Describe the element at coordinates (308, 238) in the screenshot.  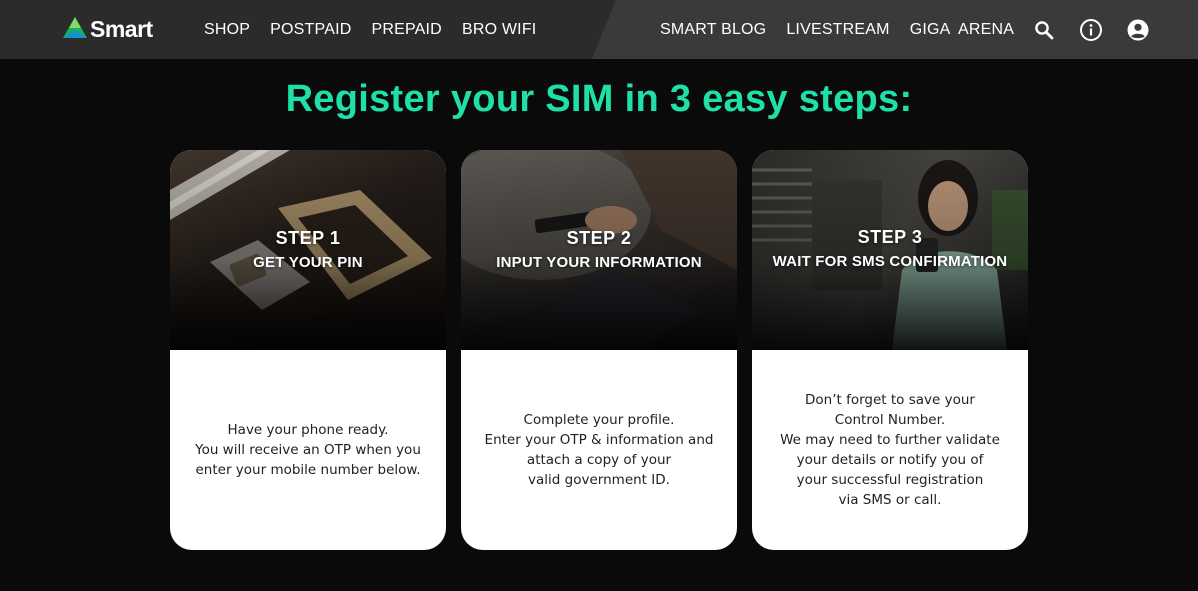
I see `step-1-number: STEP 1` at that location.